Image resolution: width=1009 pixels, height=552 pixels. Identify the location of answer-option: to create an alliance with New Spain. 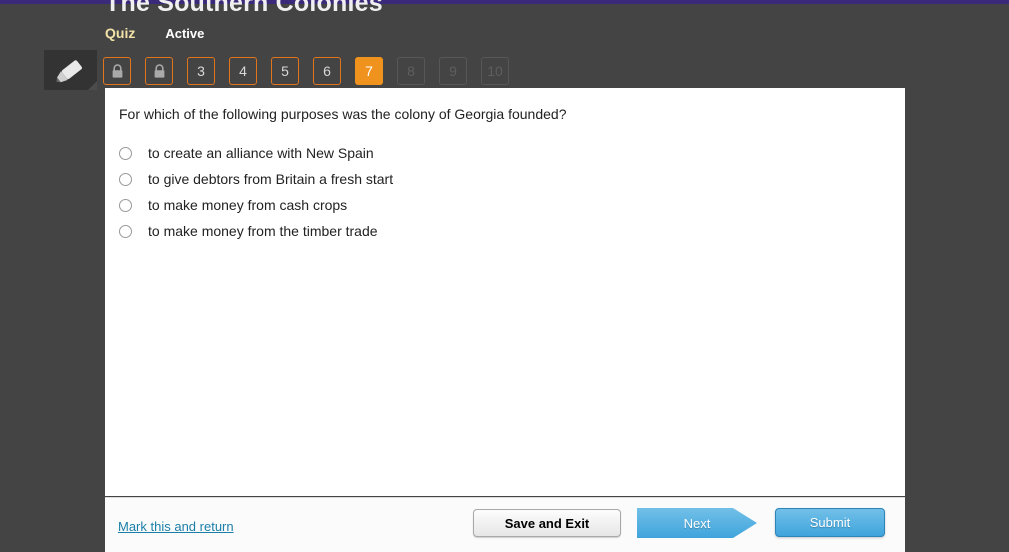
(499, 153).